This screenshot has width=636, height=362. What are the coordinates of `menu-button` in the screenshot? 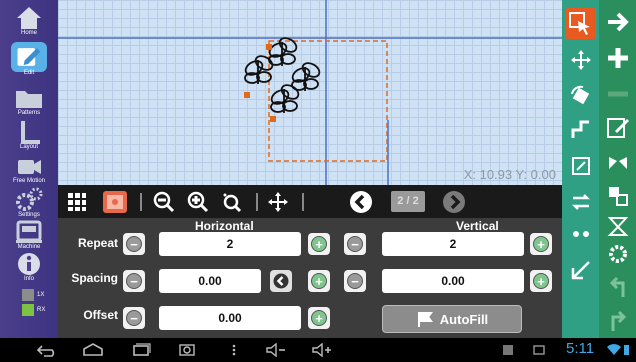 It's located at (234, 350).